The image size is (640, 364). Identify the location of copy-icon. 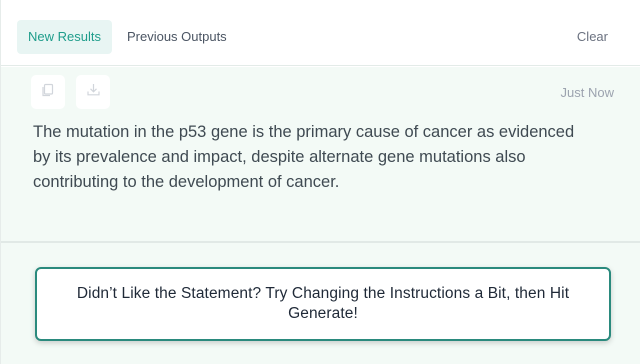
(48, 92).